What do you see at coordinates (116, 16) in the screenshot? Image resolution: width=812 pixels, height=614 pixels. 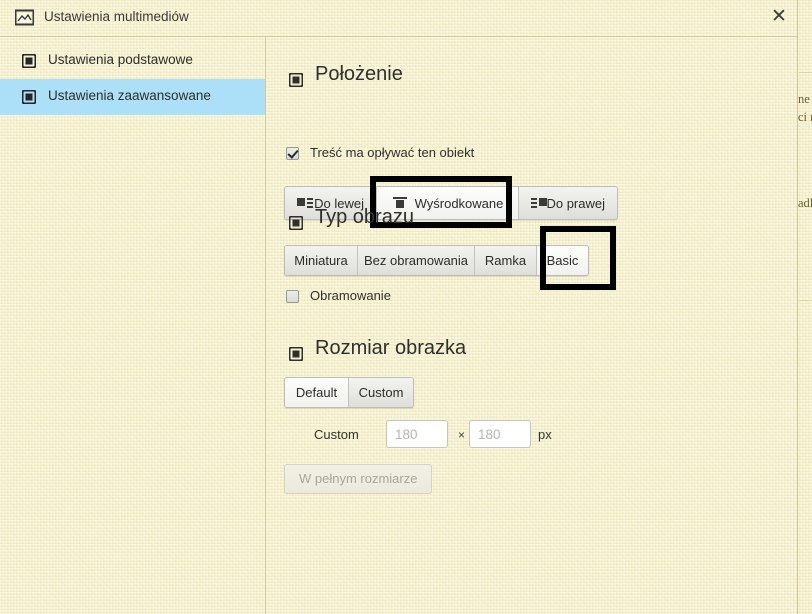 I see `dialog-title: Ustawienia multimediów` at bounding box center [116, 16].